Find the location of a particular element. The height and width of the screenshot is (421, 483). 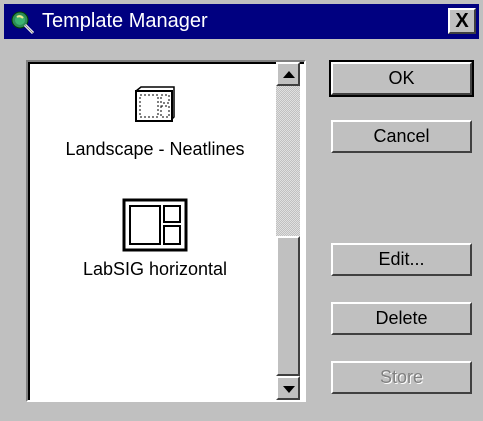

ok-button: OK is located at coordinates (401, 78).